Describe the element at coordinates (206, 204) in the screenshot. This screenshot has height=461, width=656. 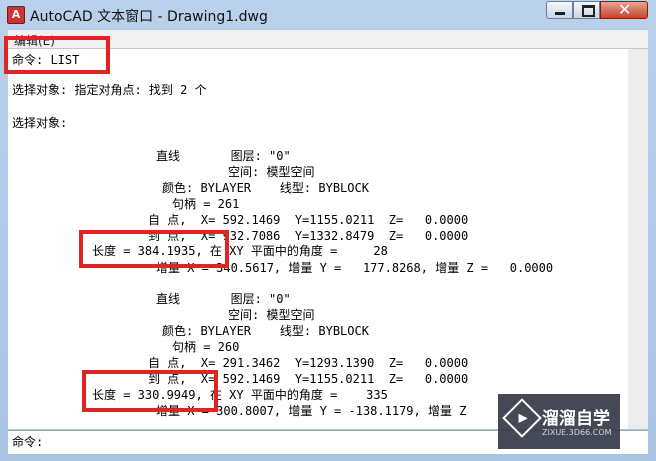
I see `history-line: 句柄 = 261` at that location.